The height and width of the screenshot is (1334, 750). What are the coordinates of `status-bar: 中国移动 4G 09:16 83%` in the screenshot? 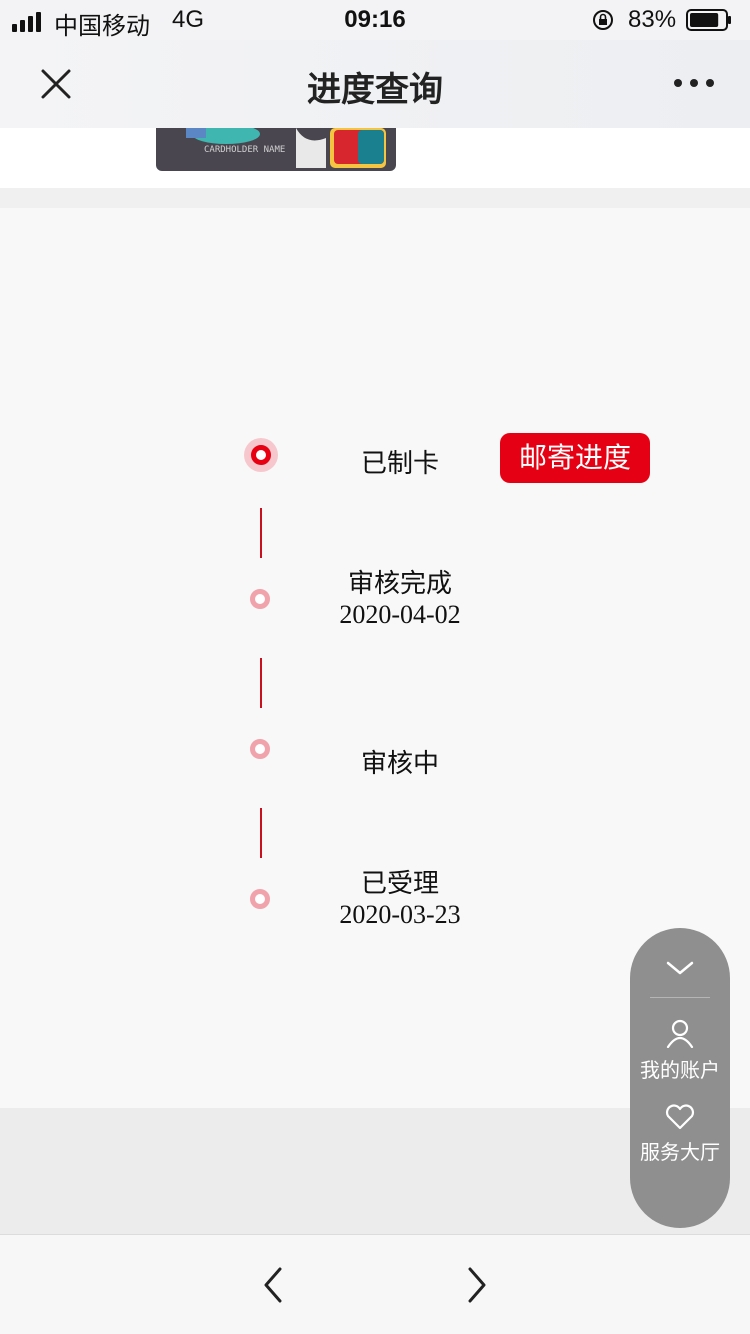 It's located at (375, 20).